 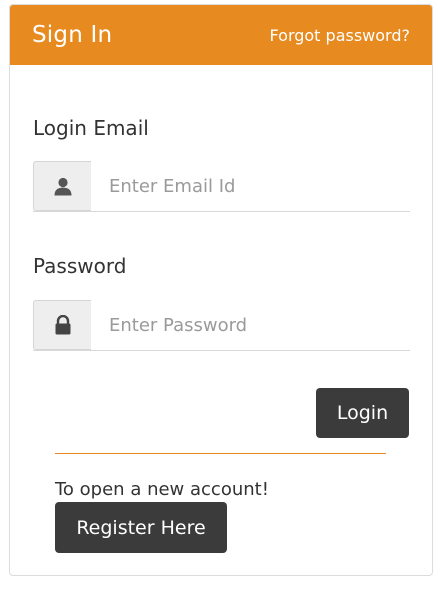 I want to click on user-icon, so click(x=62, y=186).